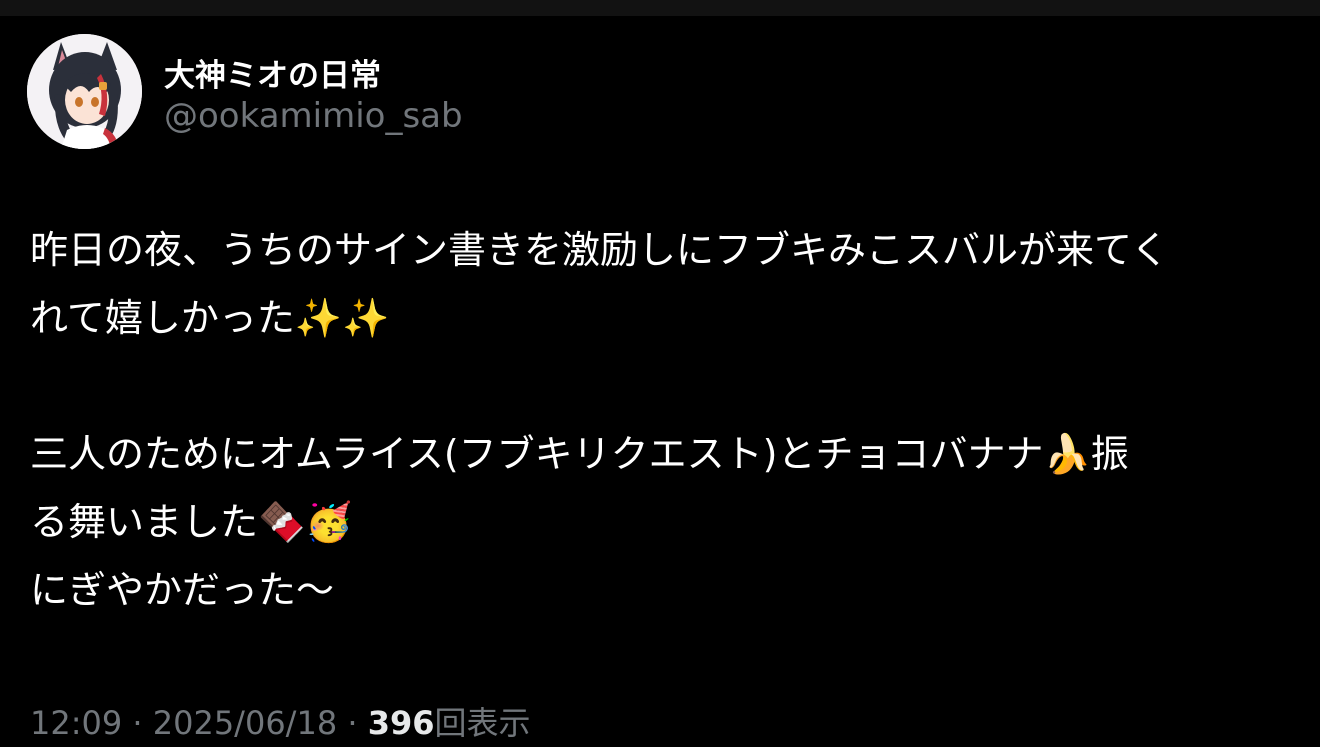 This screenshot has width=1320, height=747. I want to click on top-strip, so click(660, 8).